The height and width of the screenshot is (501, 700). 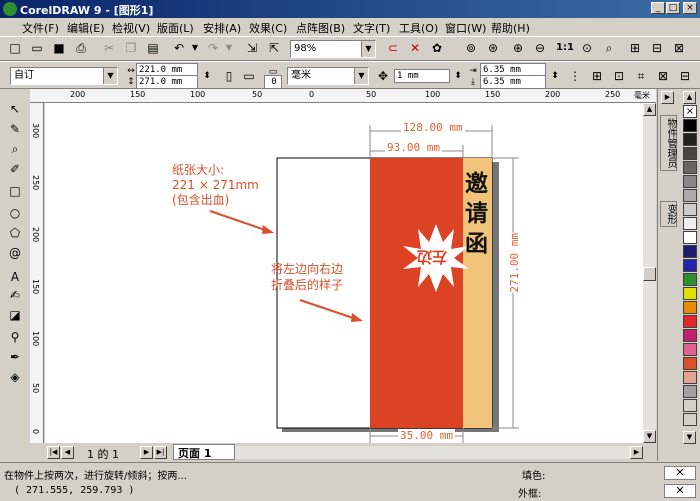 I want to click on fill-tool-icon: ◈, so click(x=15, y=377).